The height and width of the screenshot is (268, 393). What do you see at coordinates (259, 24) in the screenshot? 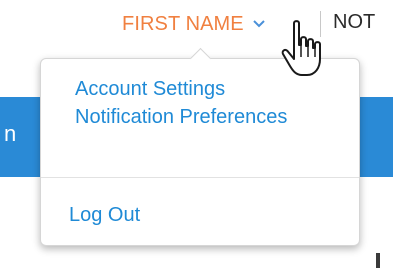
I see `chevron-down-icon` at bounding box center [259, 24].